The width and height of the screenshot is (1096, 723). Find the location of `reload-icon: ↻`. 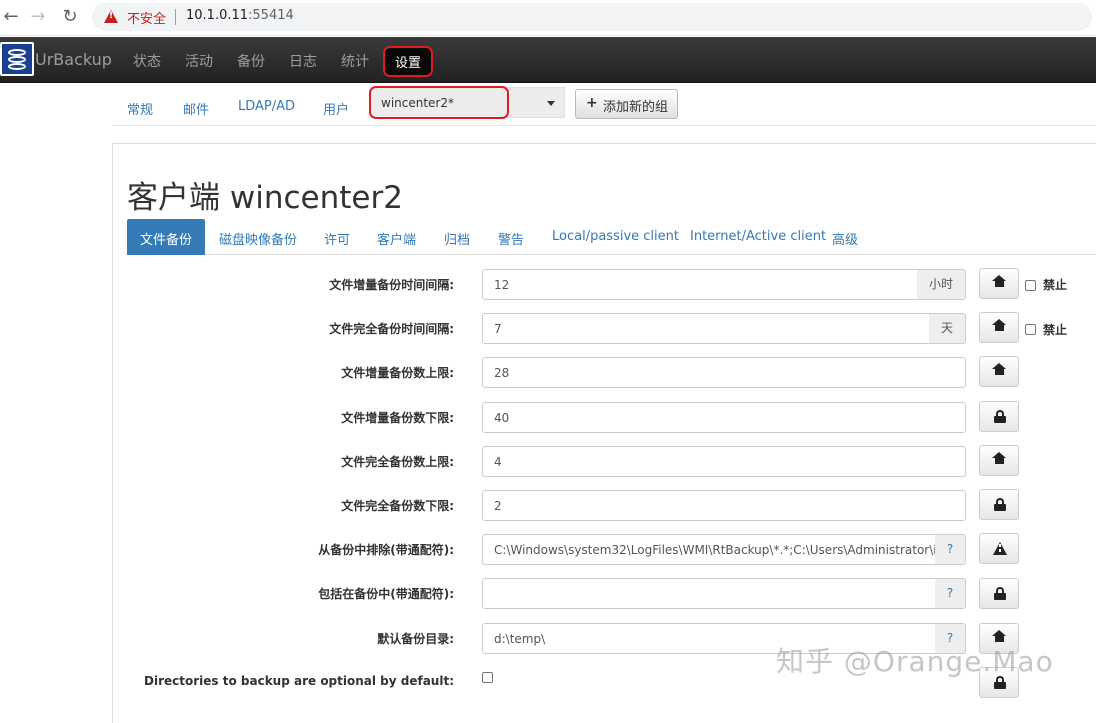

reload-icon: ↻ is located at coordinates (70, 17).